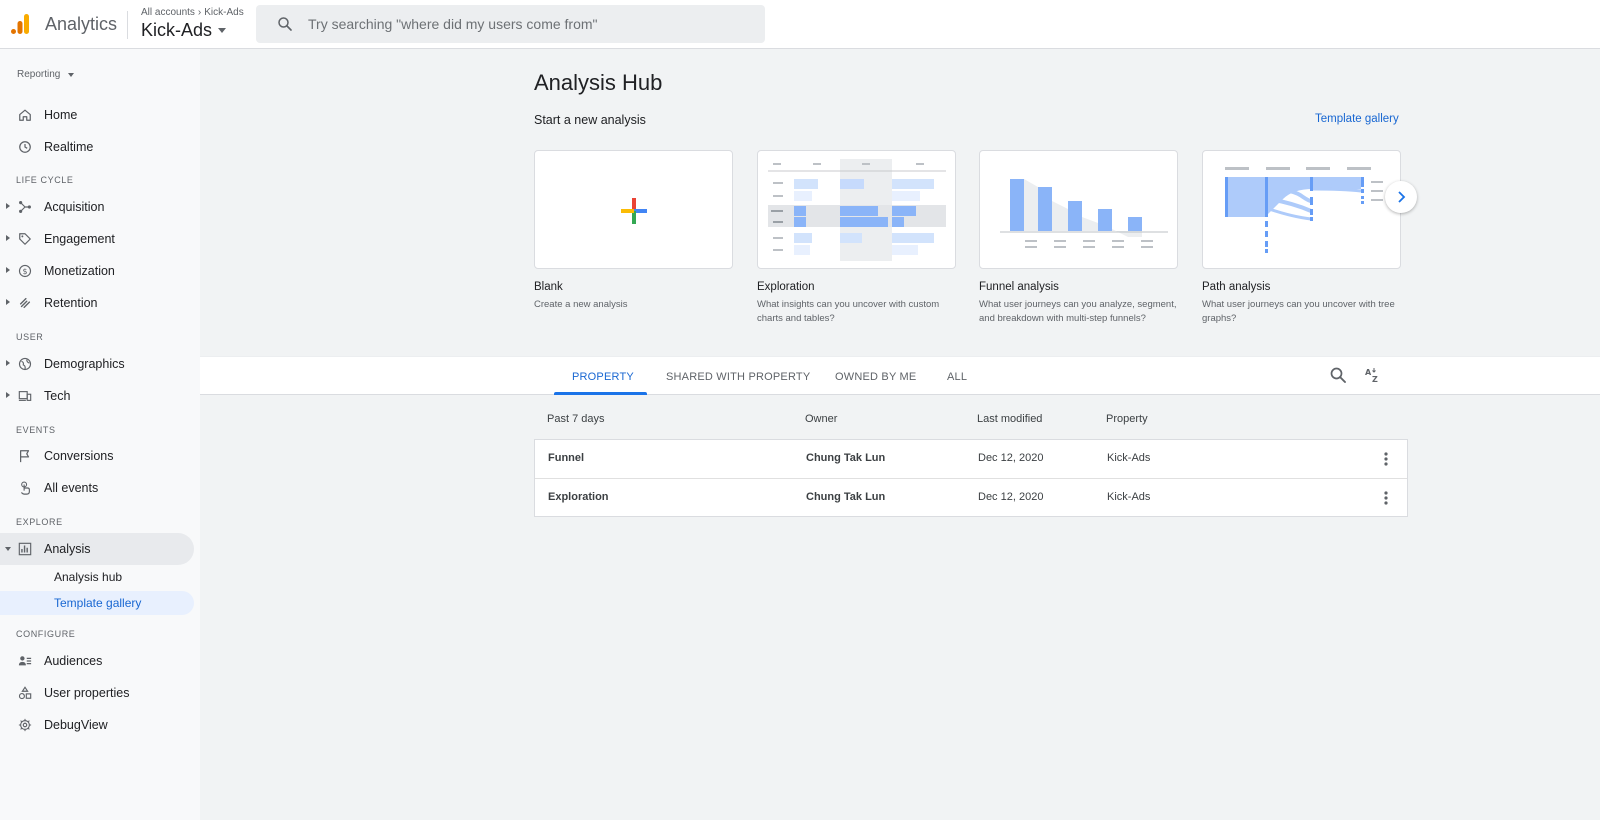 This screenshot has height=820, width=1600. Describe the element at coordinates (97, 147) in the screenshot. I see `sidebar-item-realtime: Realtime` at that location.